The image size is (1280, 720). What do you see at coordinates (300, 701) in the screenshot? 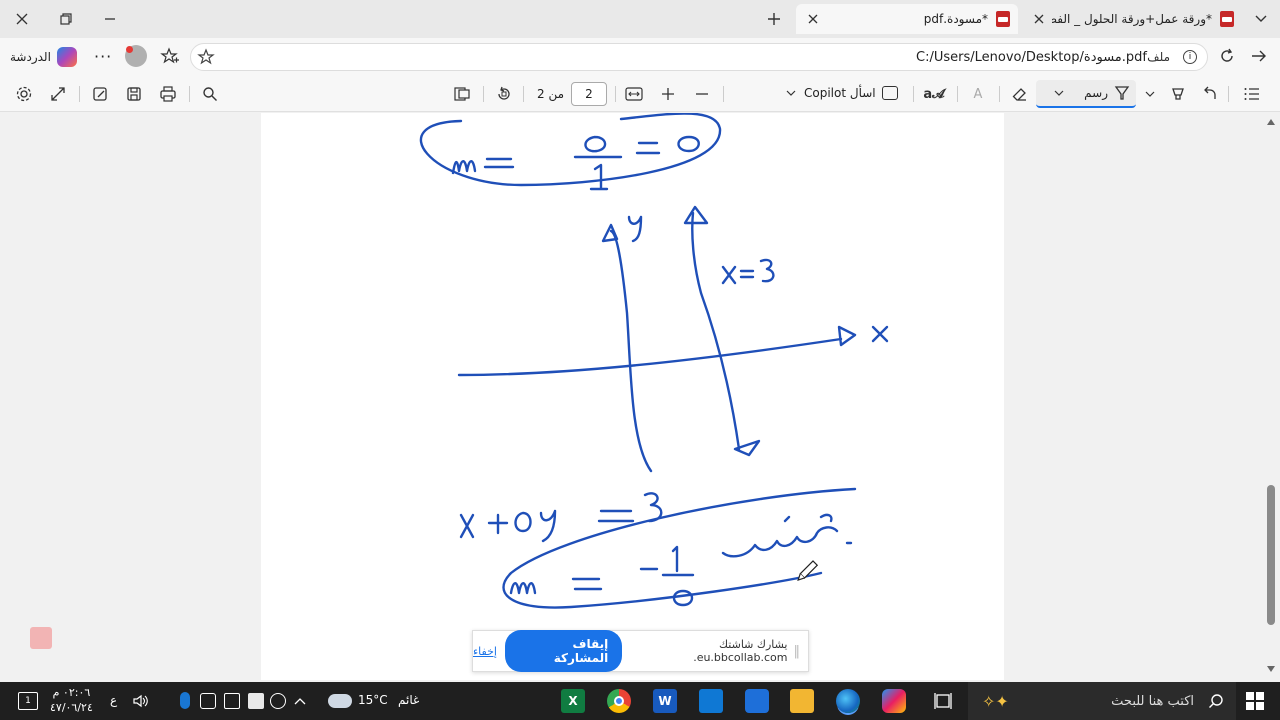
I see `chevron-up-icon` at bounding box center [300, 701].